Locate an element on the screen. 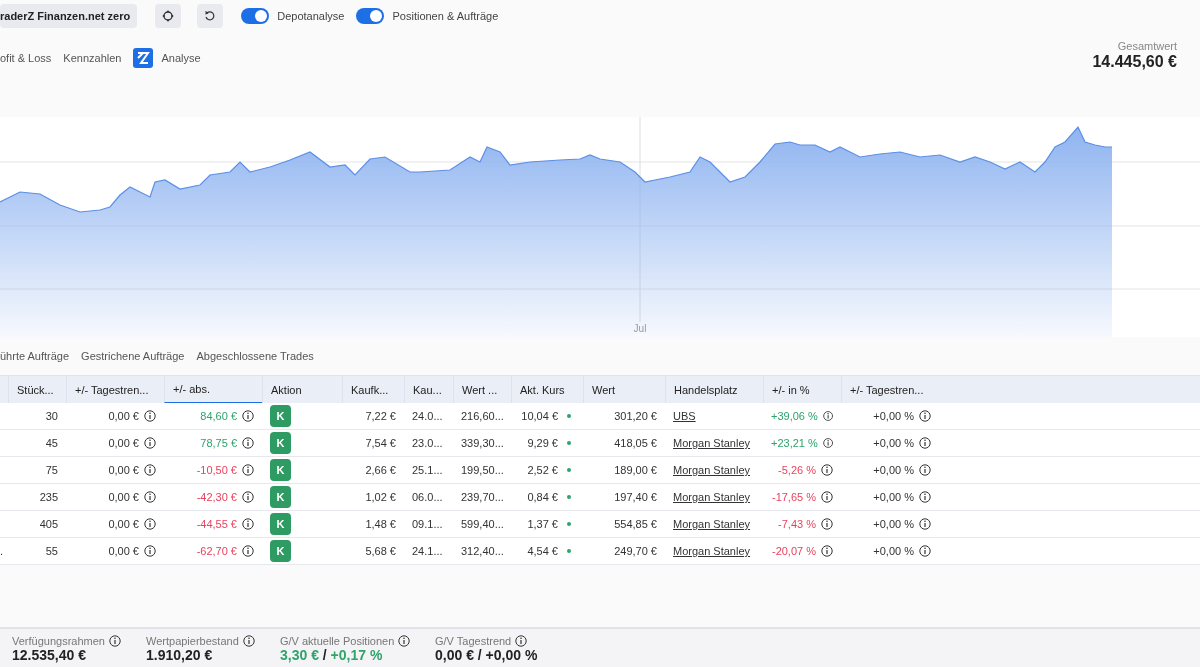 The image size is (1200, 667). settings-button is located at coordinates (168, 16).